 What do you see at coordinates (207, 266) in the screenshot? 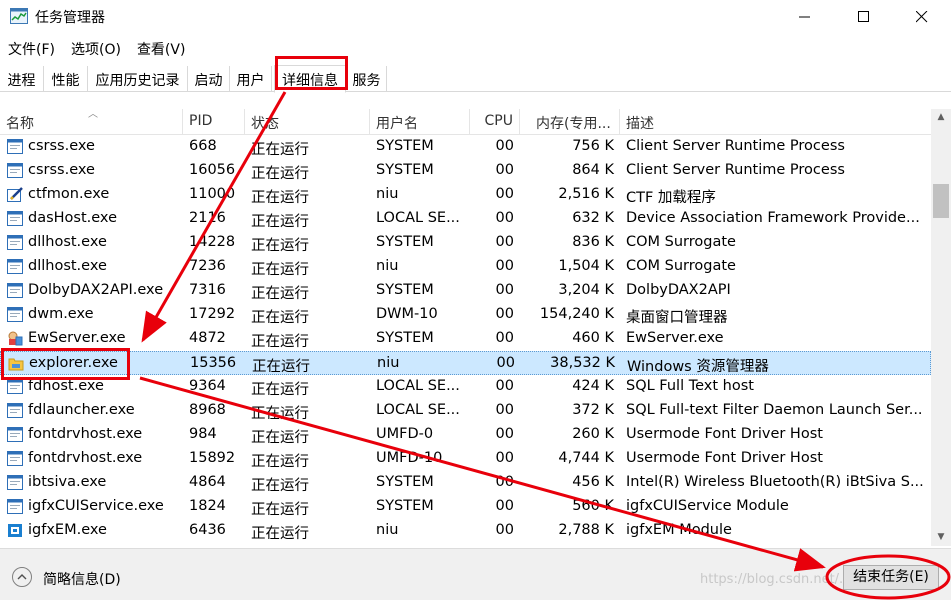
I see `pid-cell: 7236` at bounding box center [207, 266].